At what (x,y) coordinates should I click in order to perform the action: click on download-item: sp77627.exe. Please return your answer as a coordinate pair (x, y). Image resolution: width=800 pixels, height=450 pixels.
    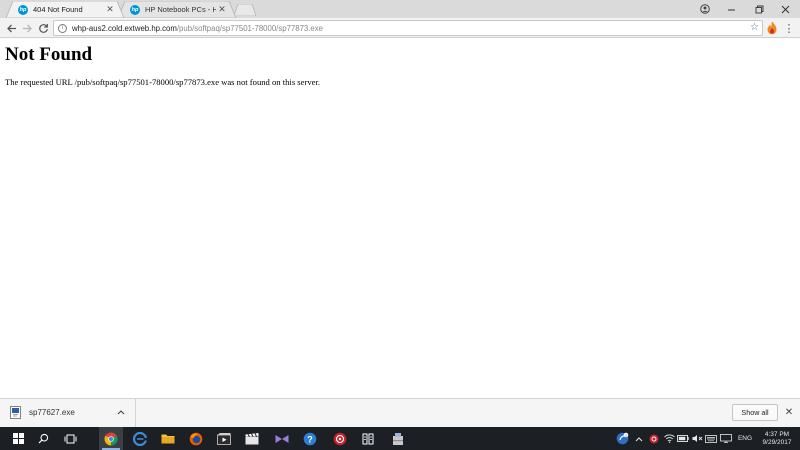
    Looking at the image, I should click on (68, 413).